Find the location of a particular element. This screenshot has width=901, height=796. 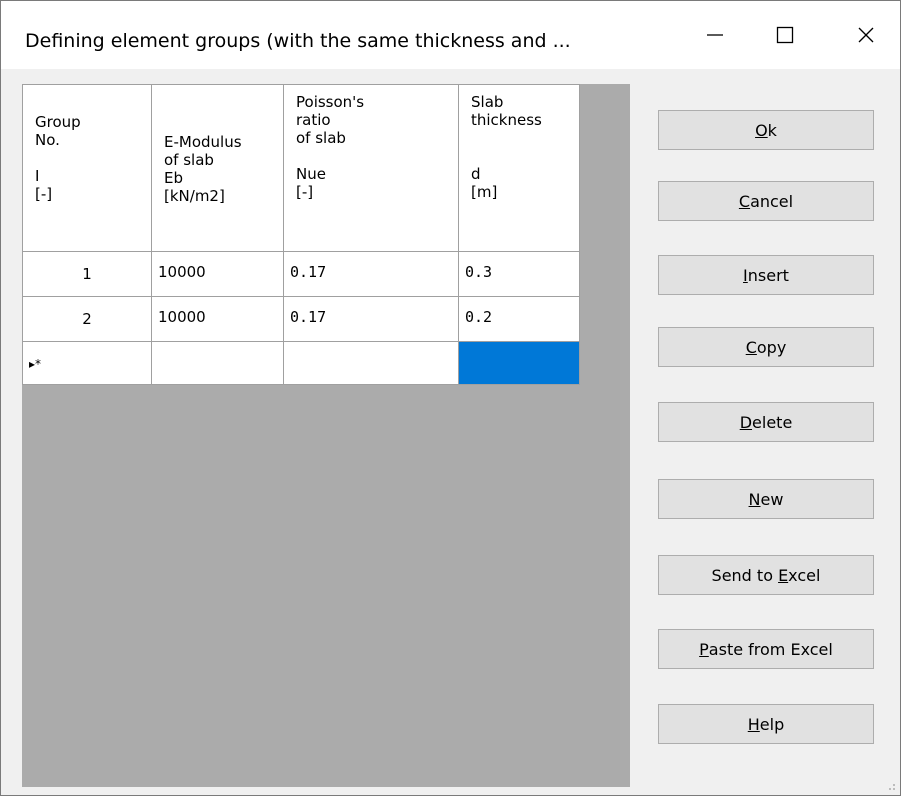

poisson-ratio-cell is located at coordinates (371, 363).